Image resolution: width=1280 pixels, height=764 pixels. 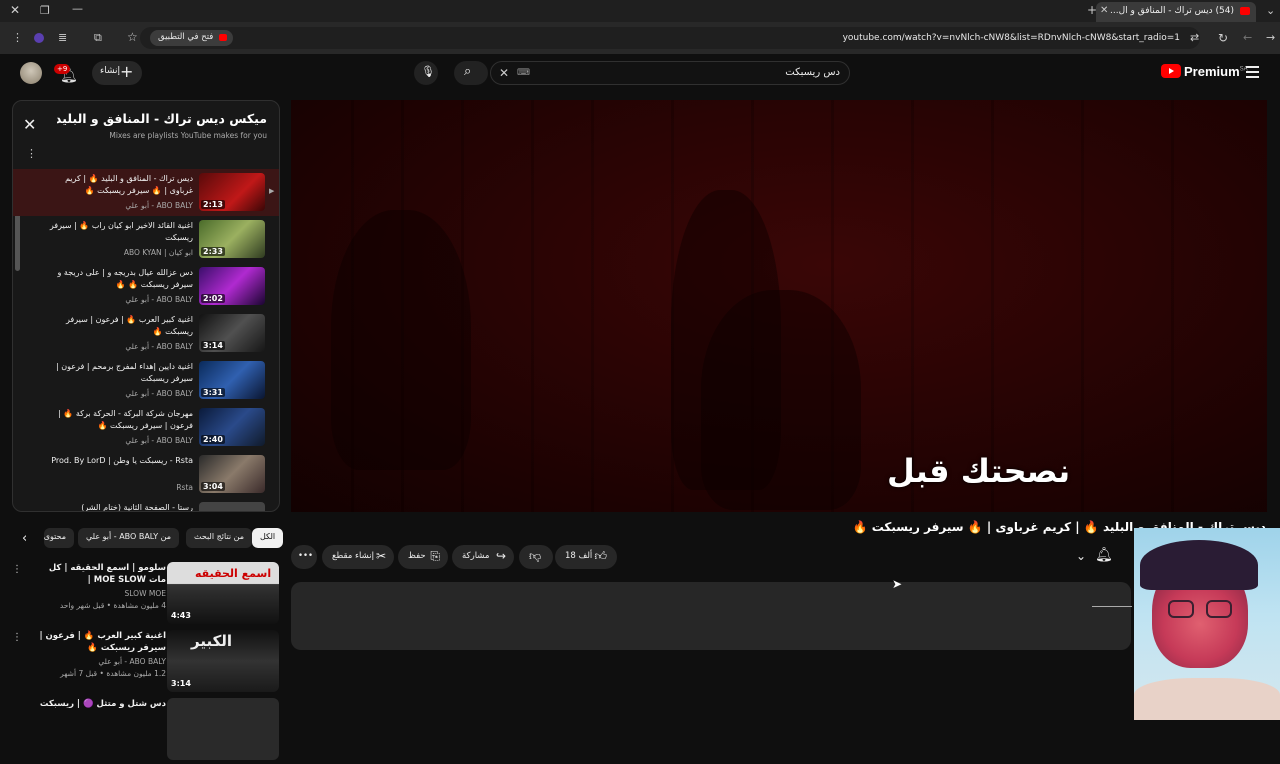 What do you see at coordinates (1171, 71) in the screenshot?
I see `youtube-logo-icon` at bounding box center [1171, 71].